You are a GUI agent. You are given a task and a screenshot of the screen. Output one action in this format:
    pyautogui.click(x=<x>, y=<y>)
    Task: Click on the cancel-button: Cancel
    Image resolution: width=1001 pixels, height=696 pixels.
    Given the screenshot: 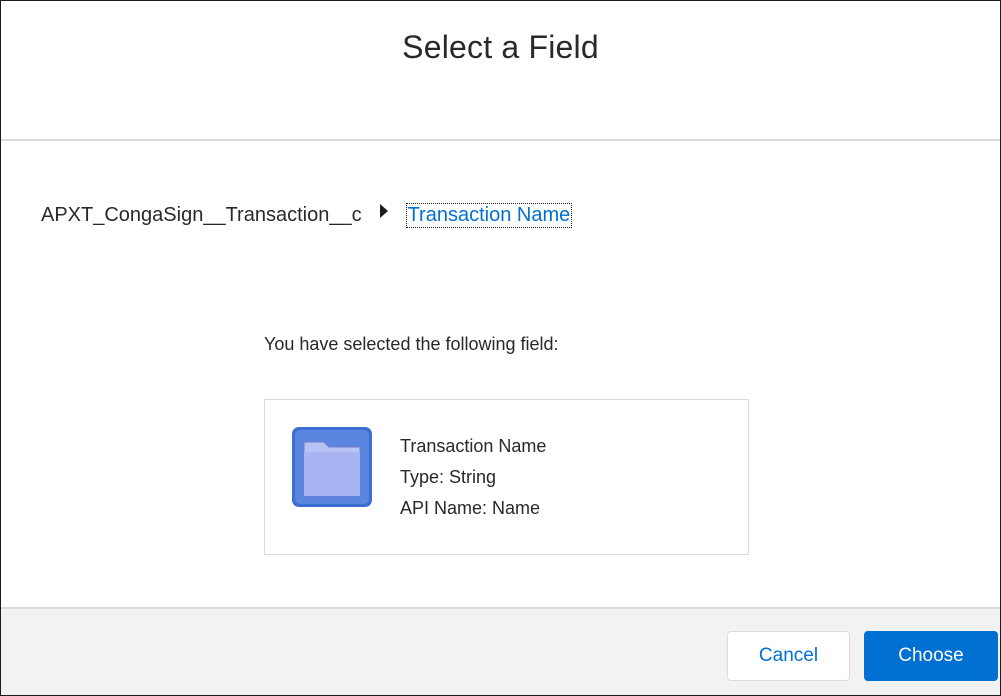 What is the action you would take?
    pyautogui.click(x=788, y=656)
    